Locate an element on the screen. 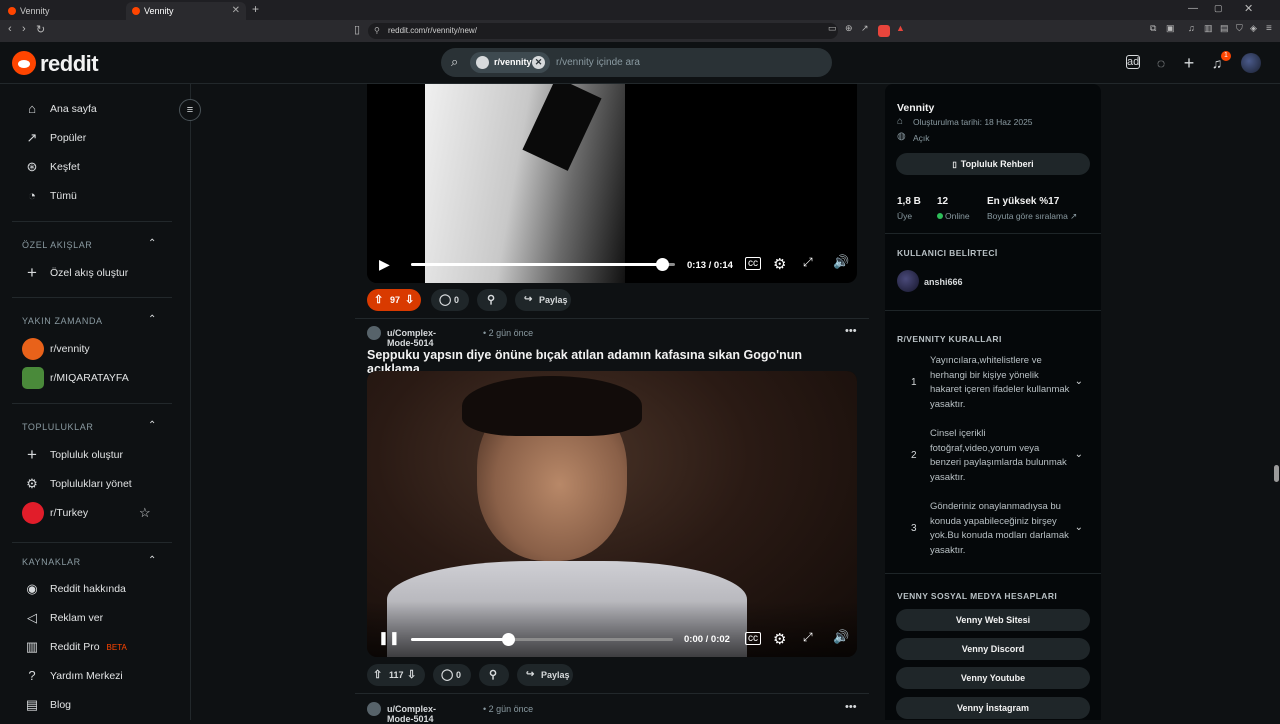 This screenshot has height=724, width=1280. rank-label: Boyuta göre sıralama ↗ is located at coordinates (1032, 216).